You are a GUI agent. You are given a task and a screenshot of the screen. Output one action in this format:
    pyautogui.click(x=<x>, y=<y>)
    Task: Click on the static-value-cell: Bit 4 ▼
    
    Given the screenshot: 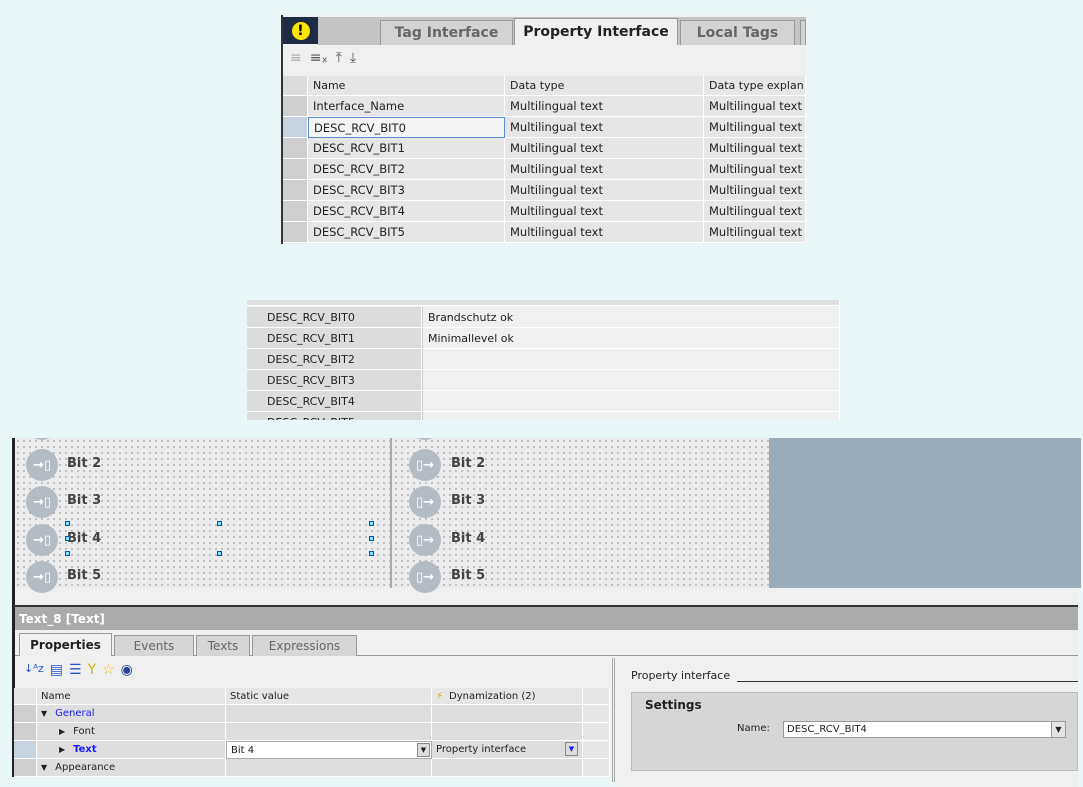 What is the action you would take?
    pyautogui.click(x=329, y=750)
    